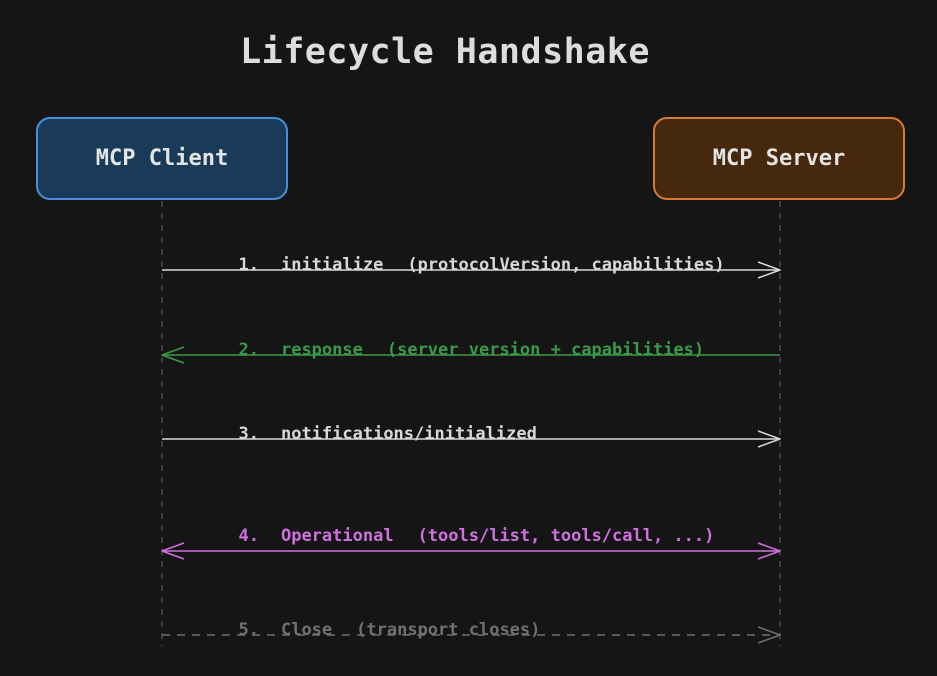 The width and height of the screenshot is (937, 676). I want to click on message-2-name: response, so click(321, 350).